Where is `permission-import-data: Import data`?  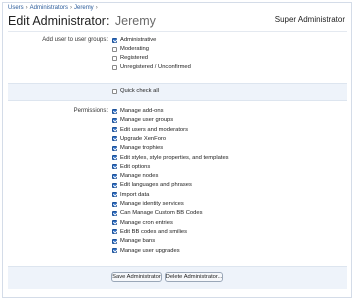
permission-import-data: Import data is located at coordinates (130, 195).